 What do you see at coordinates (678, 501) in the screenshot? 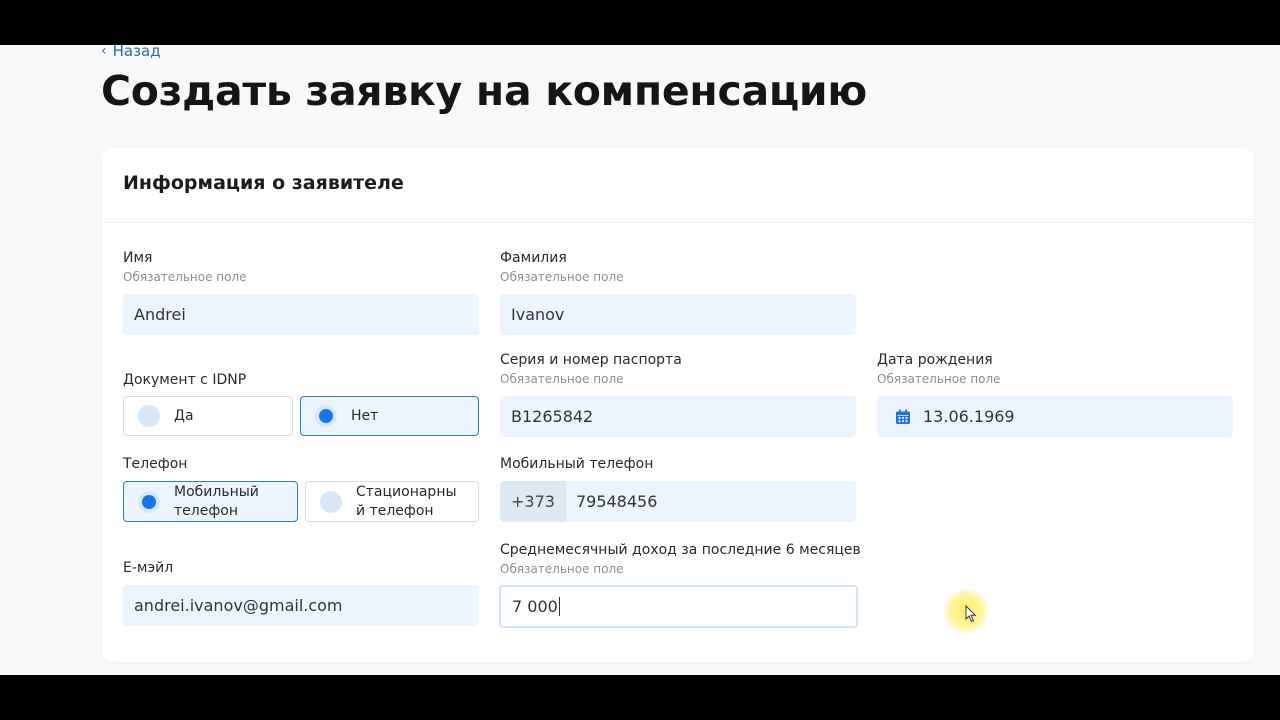
I see `mobile-phone-input: +373 79548456` at bounding box center [678, 501].